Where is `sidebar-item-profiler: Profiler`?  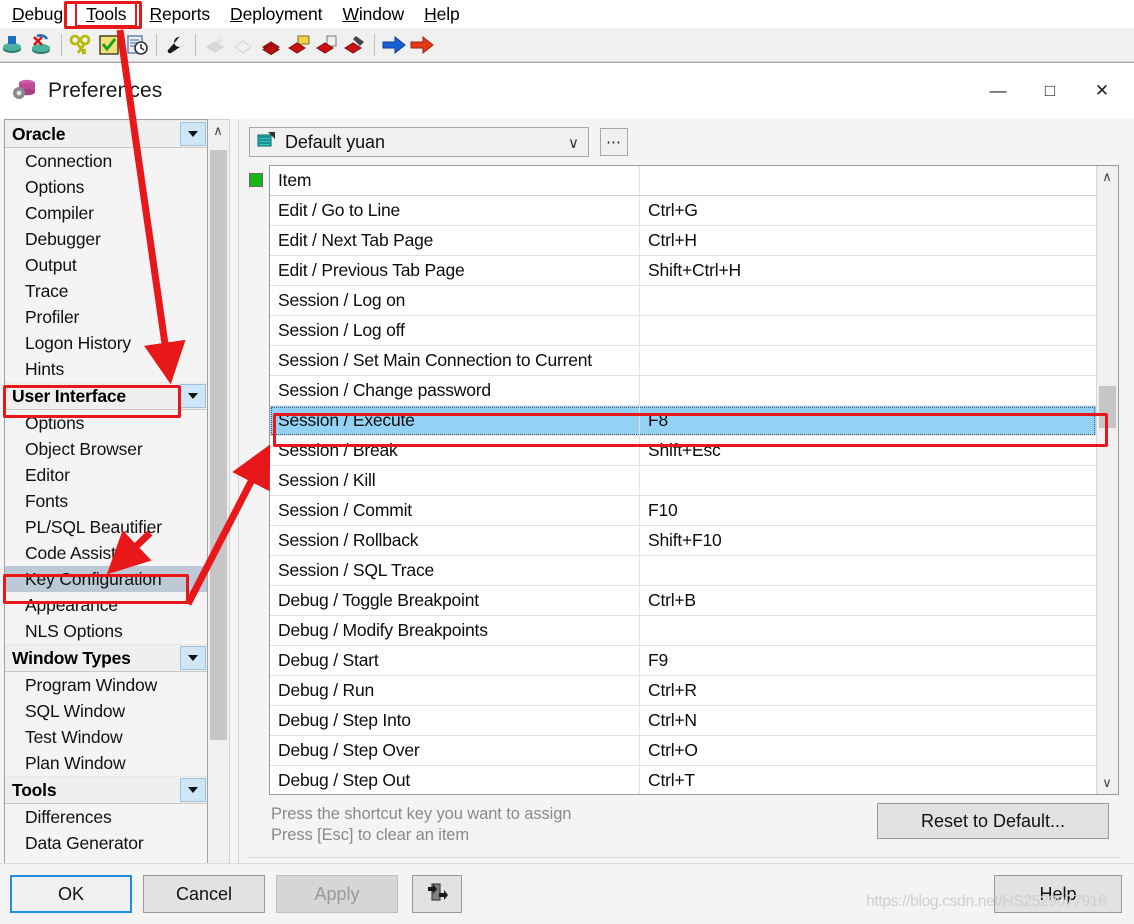 sidebar-item-profiler: Profiler is located at coordinates (106, 317).